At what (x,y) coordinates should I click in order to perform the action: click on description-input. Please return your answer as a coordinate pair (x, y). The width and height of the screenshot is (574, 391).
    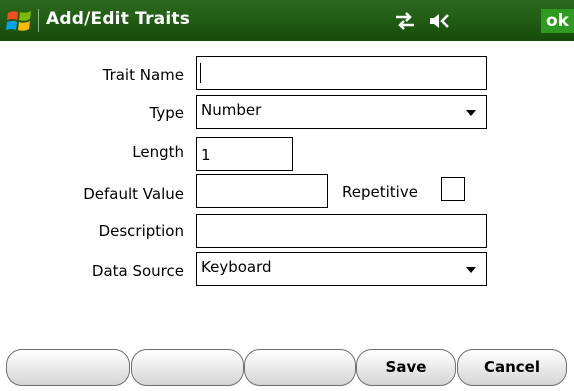
    Looking at the image, I should click on (341, 231).